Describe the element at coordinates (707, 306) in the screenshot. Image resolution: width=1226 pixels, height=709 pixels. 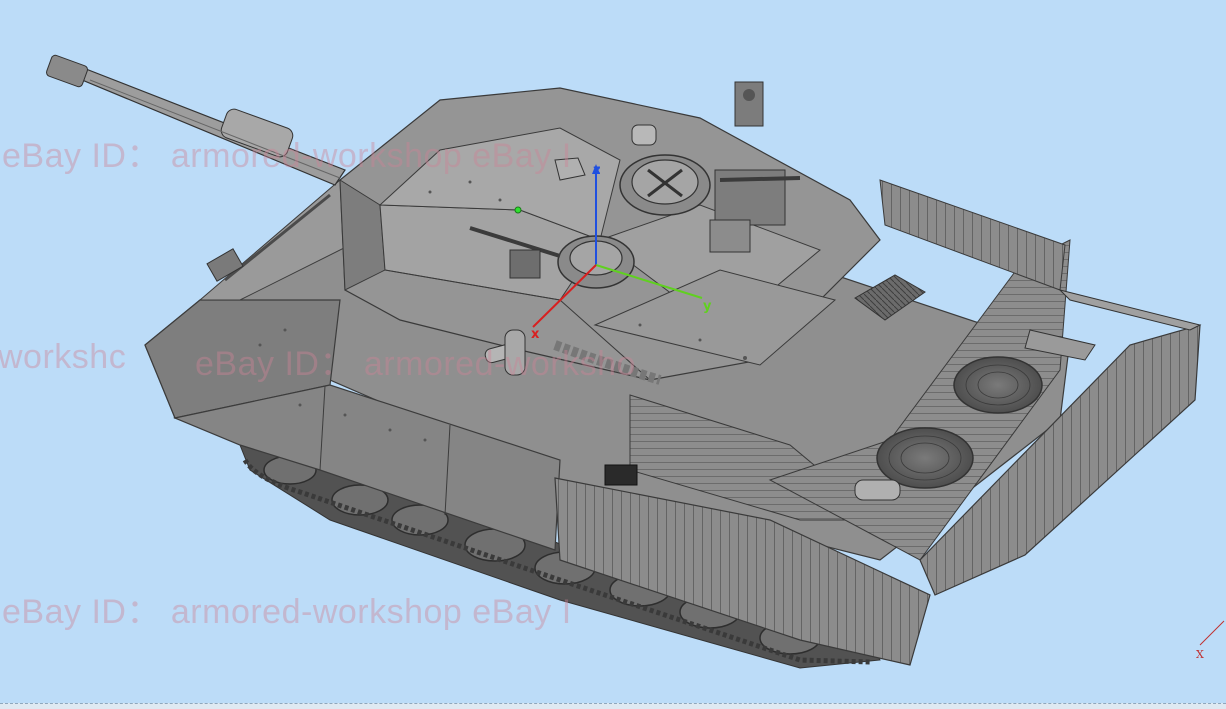
I see `y-axis-label: y` at that location.